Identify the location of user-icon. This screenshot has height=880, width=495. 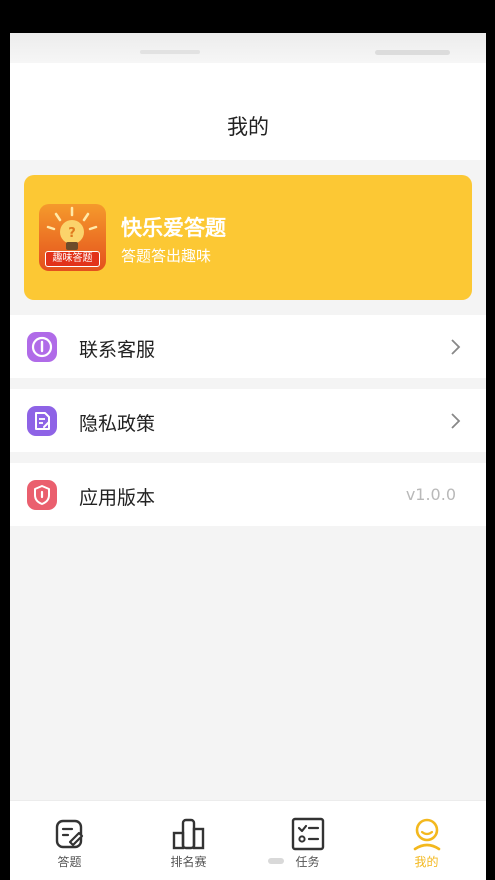
(426, 834).